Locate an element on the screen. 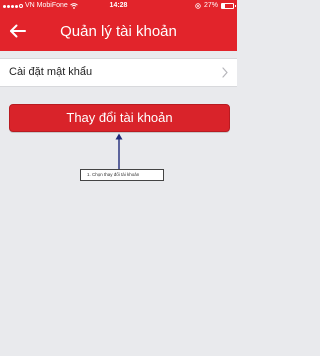  change-account-button-label: Thay đổi tài khoản is located at coordinates (119, 117).